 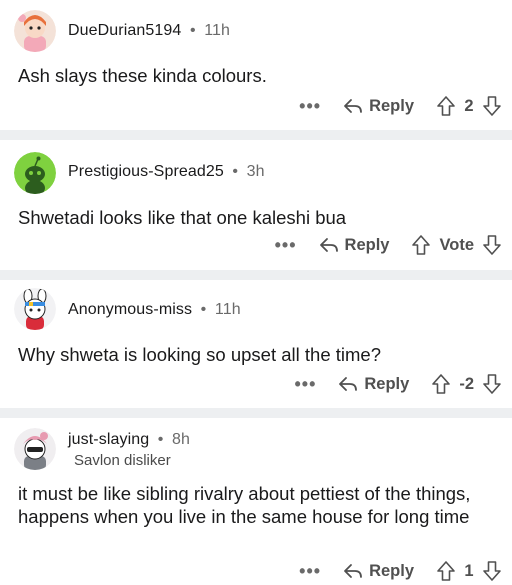 I want to click on comment-body: Shwetadi looks like that one kaleshi bua, so click(x=182, y=217).